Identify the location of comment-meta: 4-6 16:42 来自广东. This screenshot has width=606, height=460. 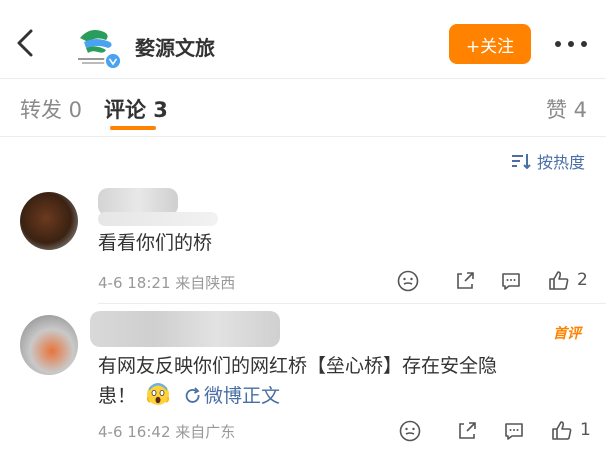
(167, 432).